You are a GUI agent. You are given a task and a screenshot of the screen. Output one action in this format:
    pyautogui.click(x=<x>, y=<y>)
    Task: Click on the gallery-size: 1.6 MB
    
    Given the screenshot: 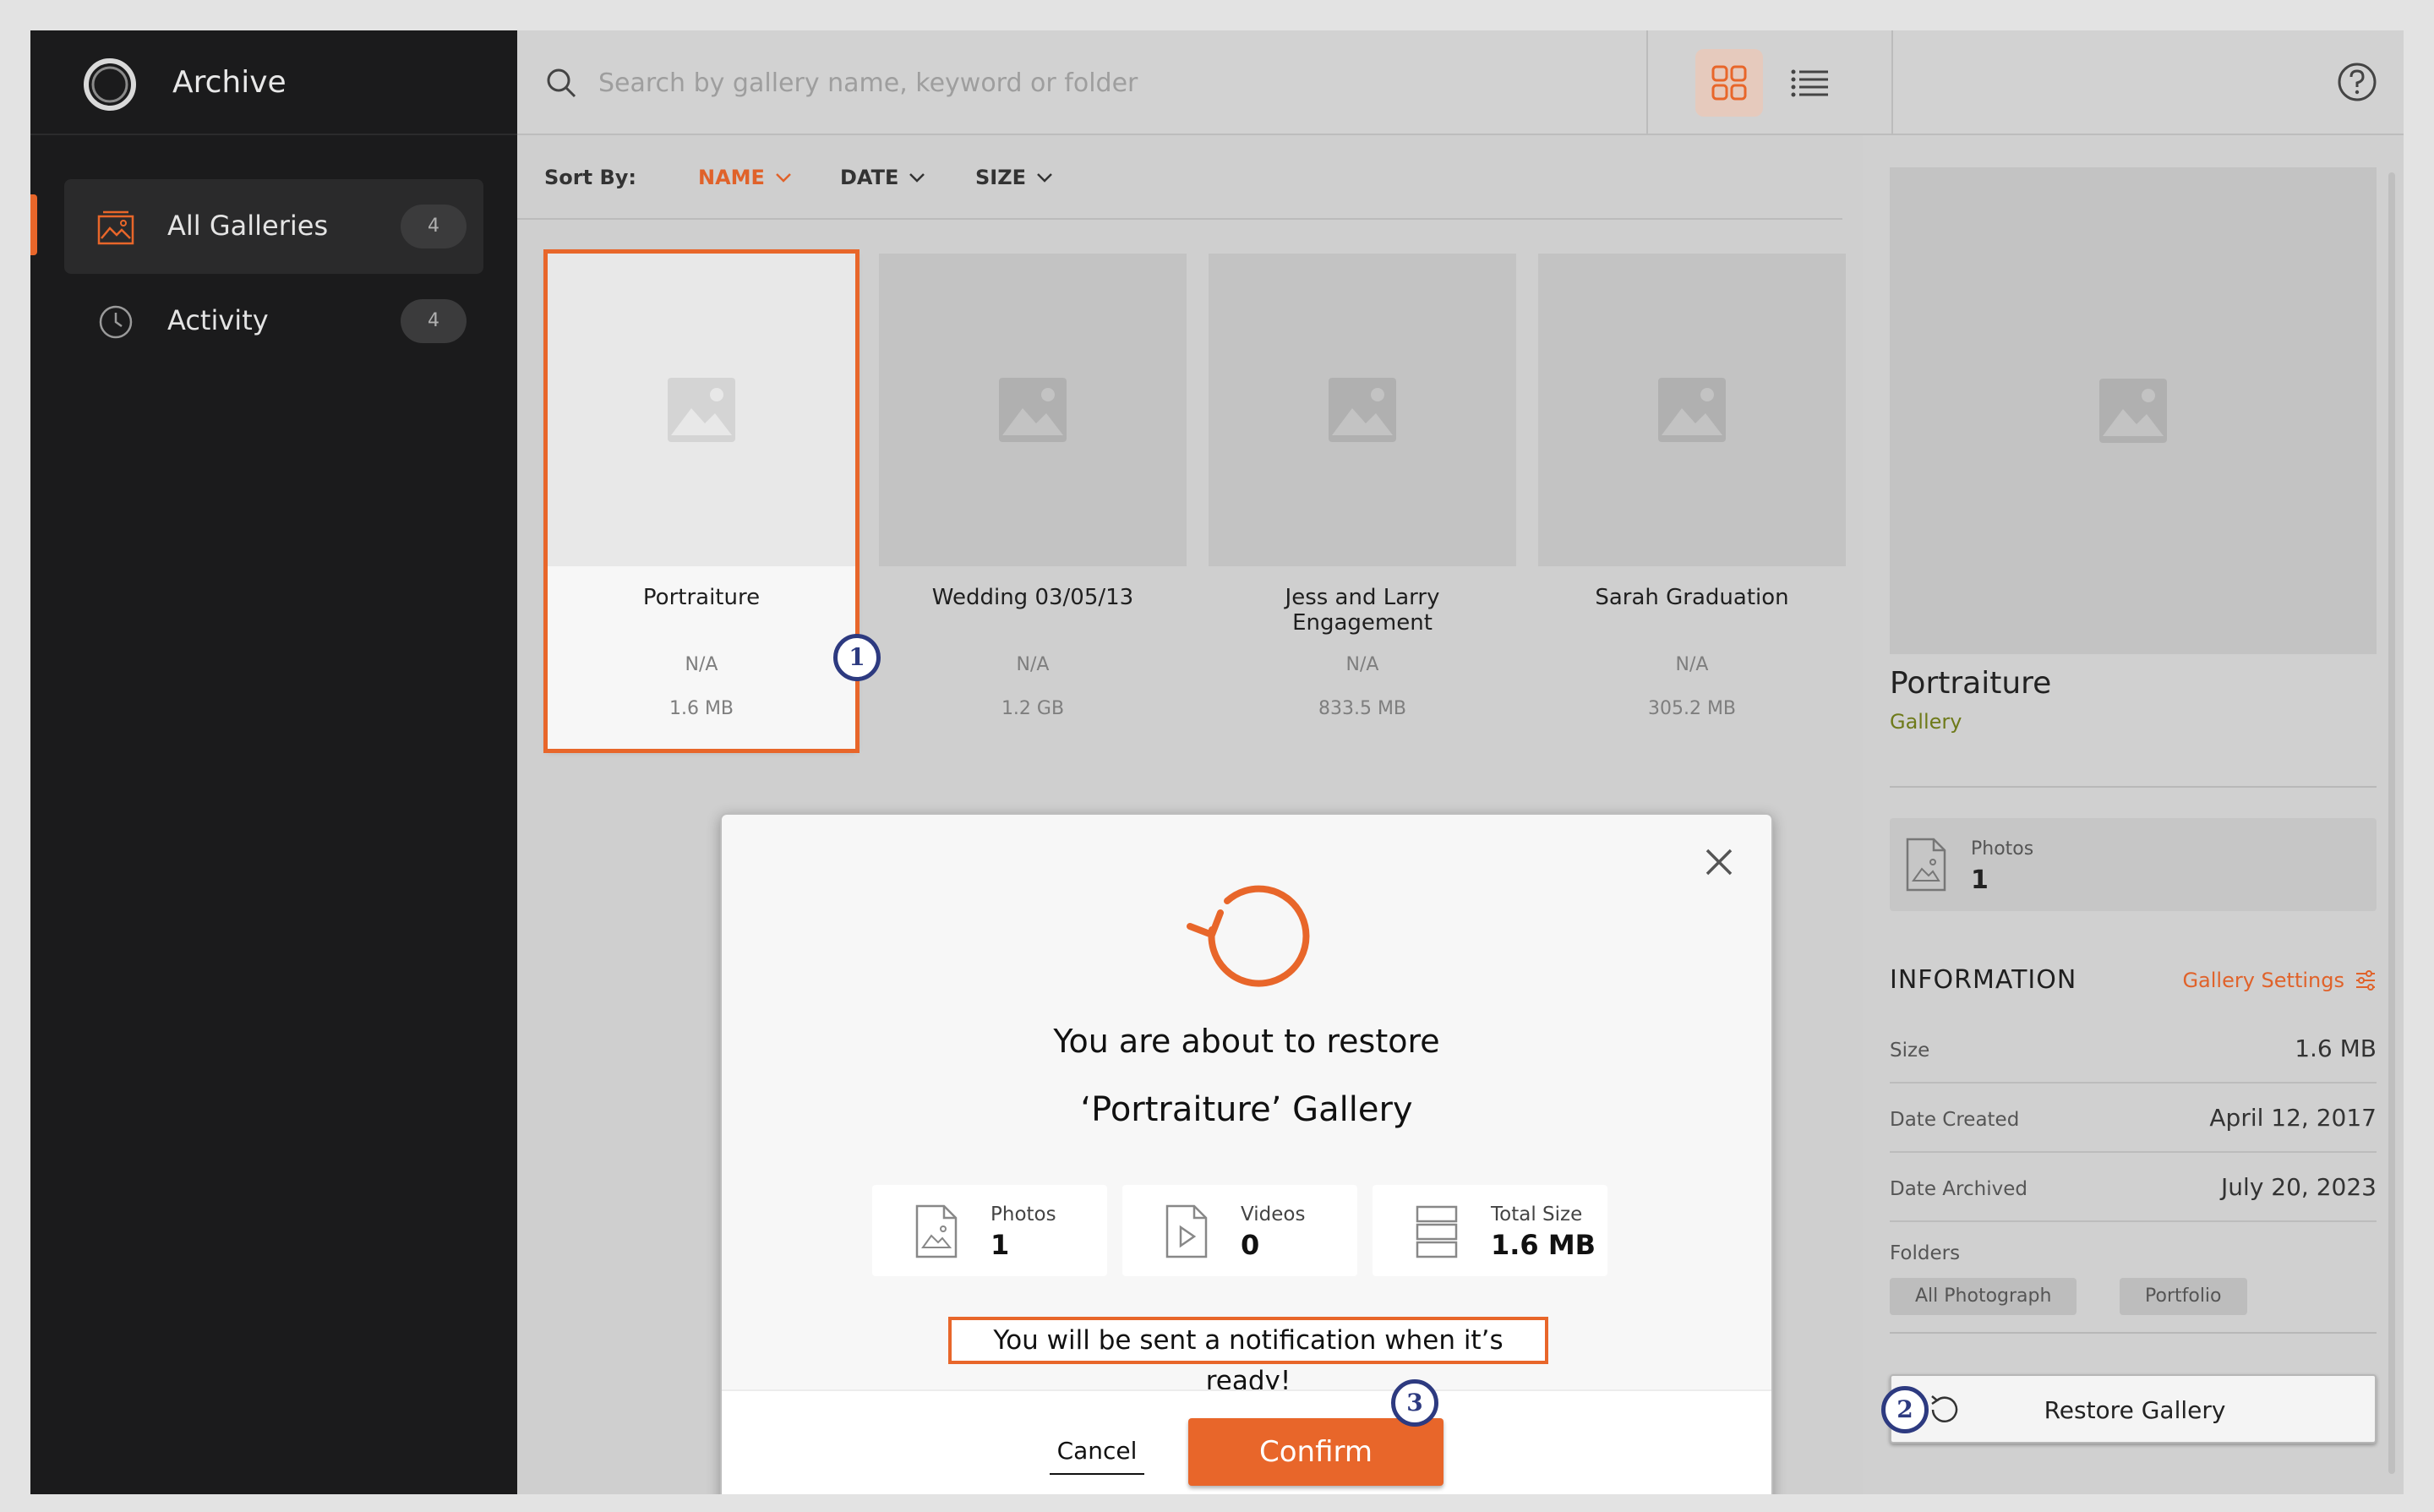 What is the action you would take?
    pyautogui.click(x=701, y=708)
    